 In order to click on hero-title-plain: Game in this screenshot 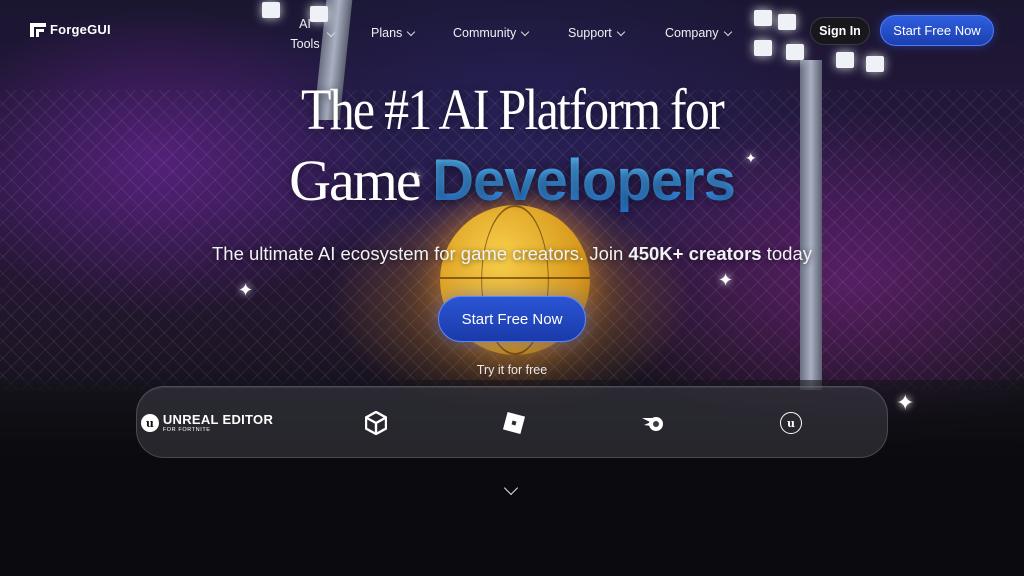, I will do `click(361, 180)`.